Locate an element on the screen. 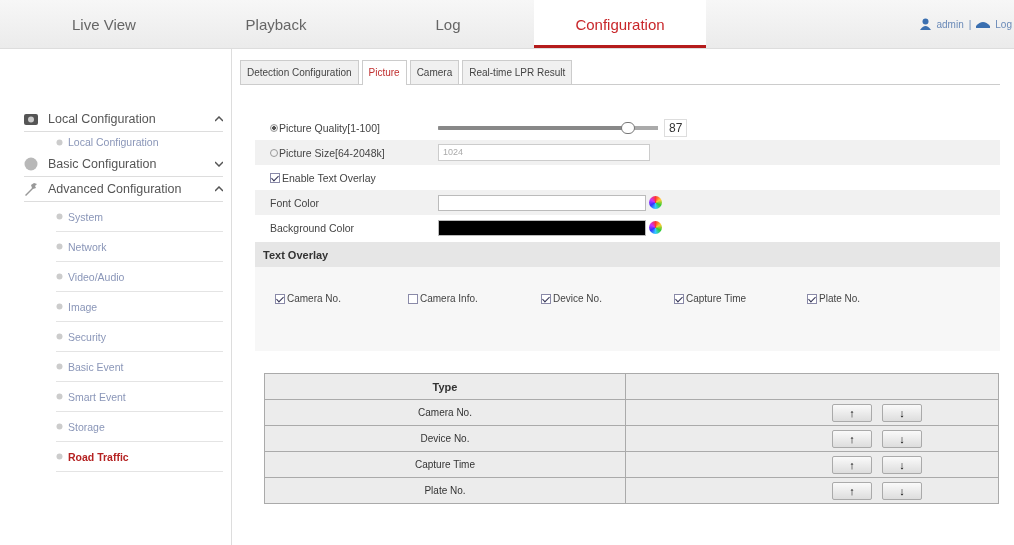  section-title: Text Overlay is located at coordinates (296, 254).